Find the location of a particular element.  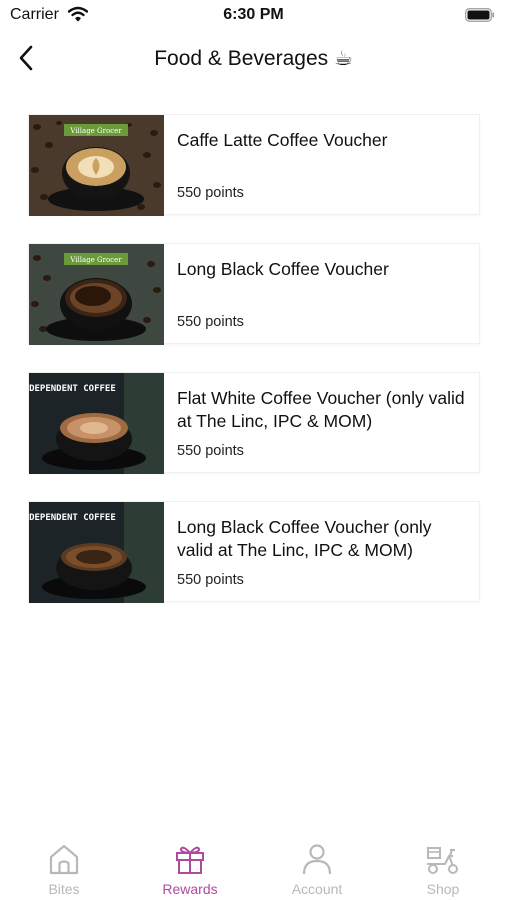

gift-icon is located at coordinates (190, 860).